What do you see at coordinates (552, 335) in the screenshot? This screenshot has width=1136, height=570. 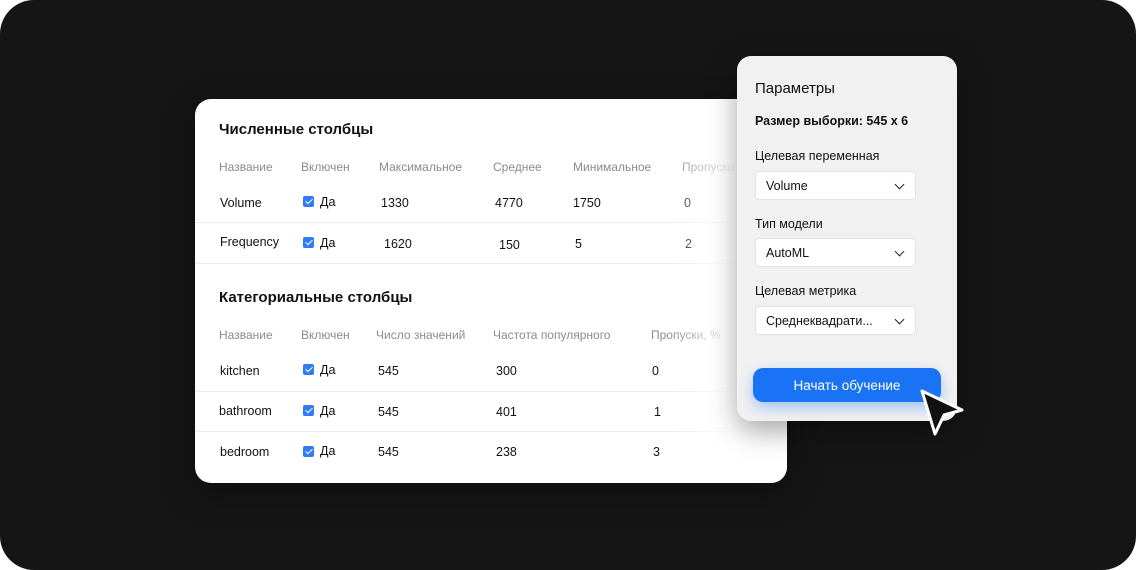 I see `categorical-header-freq: Частота популярного` at bounding box center [552, 335].